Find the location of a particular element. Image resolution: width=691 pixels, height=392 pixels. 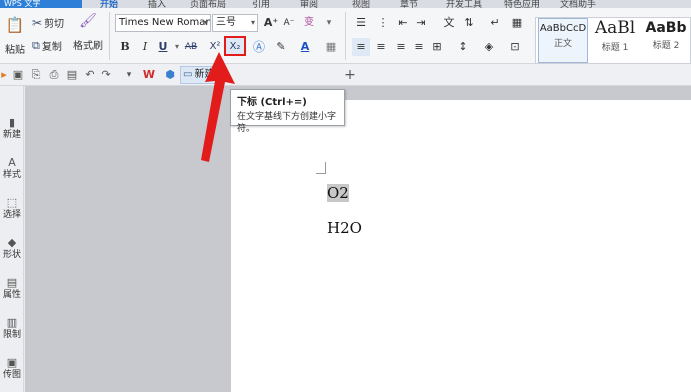

char-shading-icon: ▦ is located at coordinates (331, 47).